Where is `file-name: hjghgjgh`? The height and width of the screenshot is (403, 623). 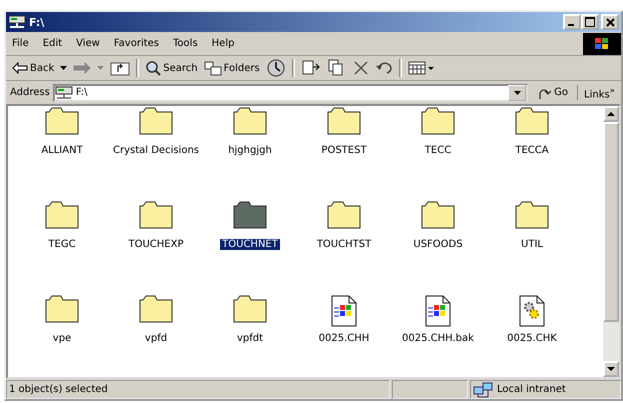 file-name: hjghgjgh is located at coordinates (250, 150).